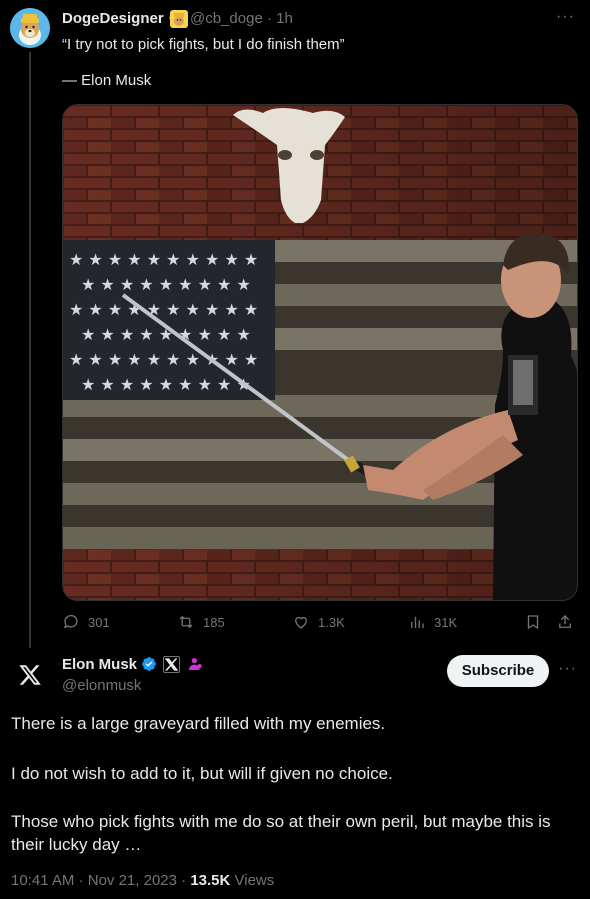  Describe the element at coordinates (99, 622) in the screenshot. I see `reply-count: 301` at that location.